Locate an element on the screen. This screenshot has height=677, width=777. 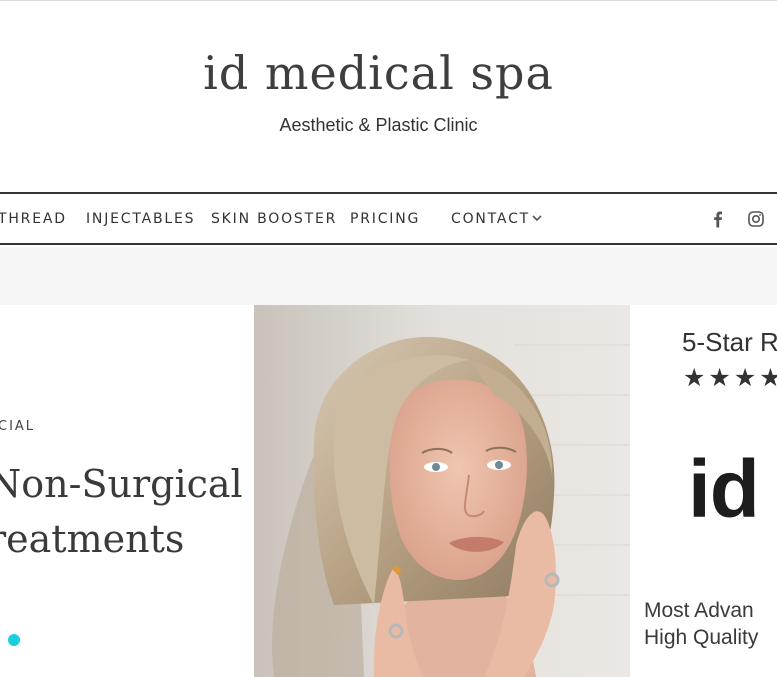
brand-mark: id is located at coordinates (724, 489).